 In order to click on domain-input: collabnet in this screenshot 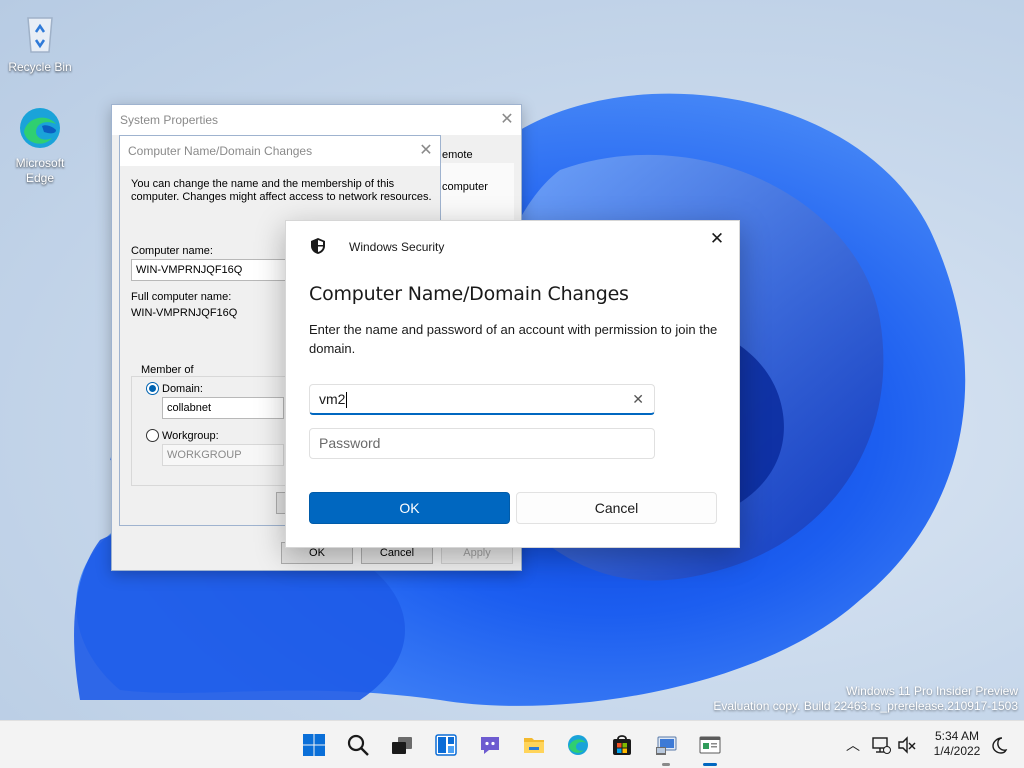, I will do `click(223, 408)`.